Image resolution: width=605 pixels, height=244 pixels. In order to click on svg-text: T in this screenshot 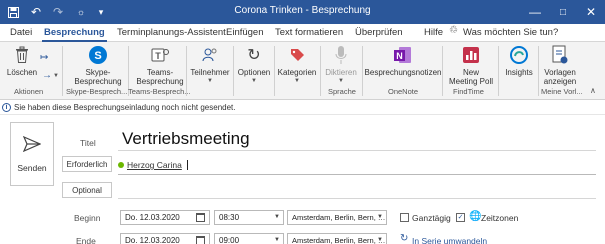, I will do `click(158, 56)`.